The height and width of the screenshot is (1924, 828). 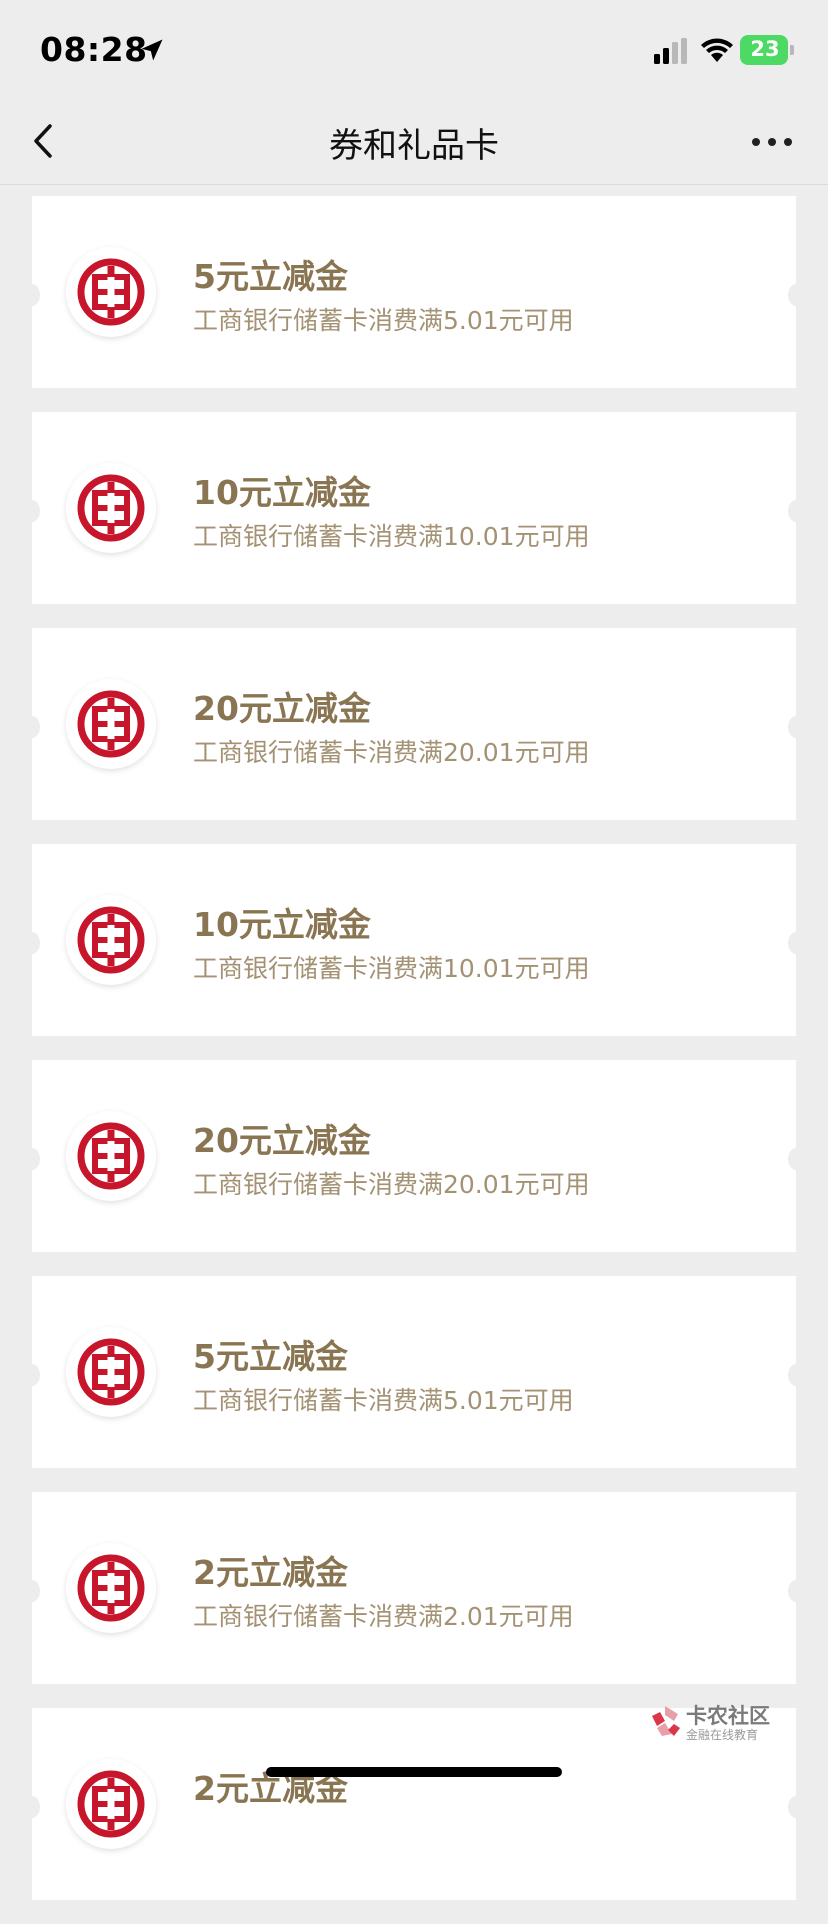 What do you see at coordinates (717, 50) in the screenshot?
I see `wifi-icon` at bounding box center [717, 50].